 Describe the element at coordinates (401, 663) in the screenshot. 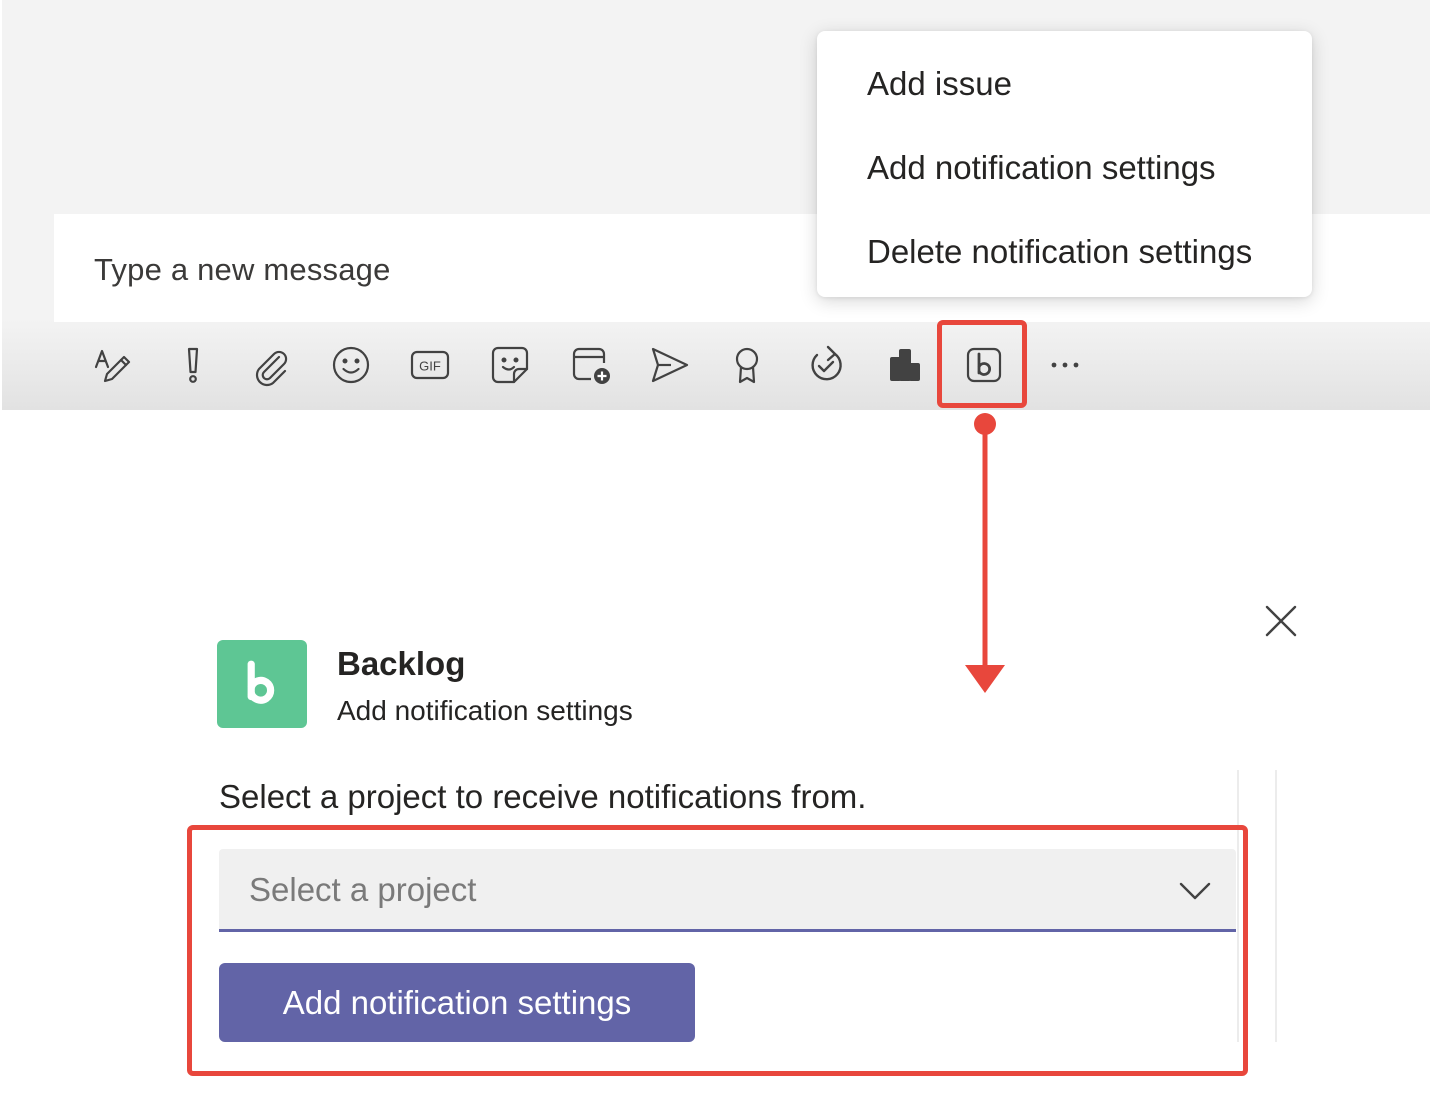

I see `app-name: Backlog` at that location.